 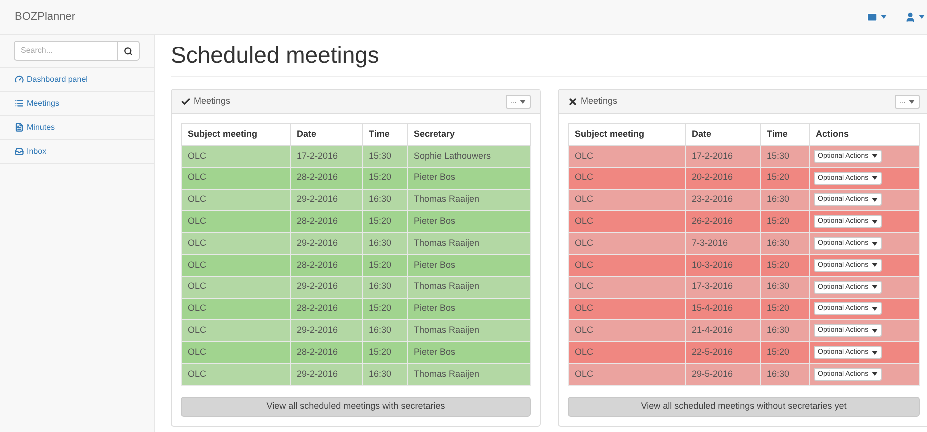 I want to click on file-icon, so click(x=19, y=127).